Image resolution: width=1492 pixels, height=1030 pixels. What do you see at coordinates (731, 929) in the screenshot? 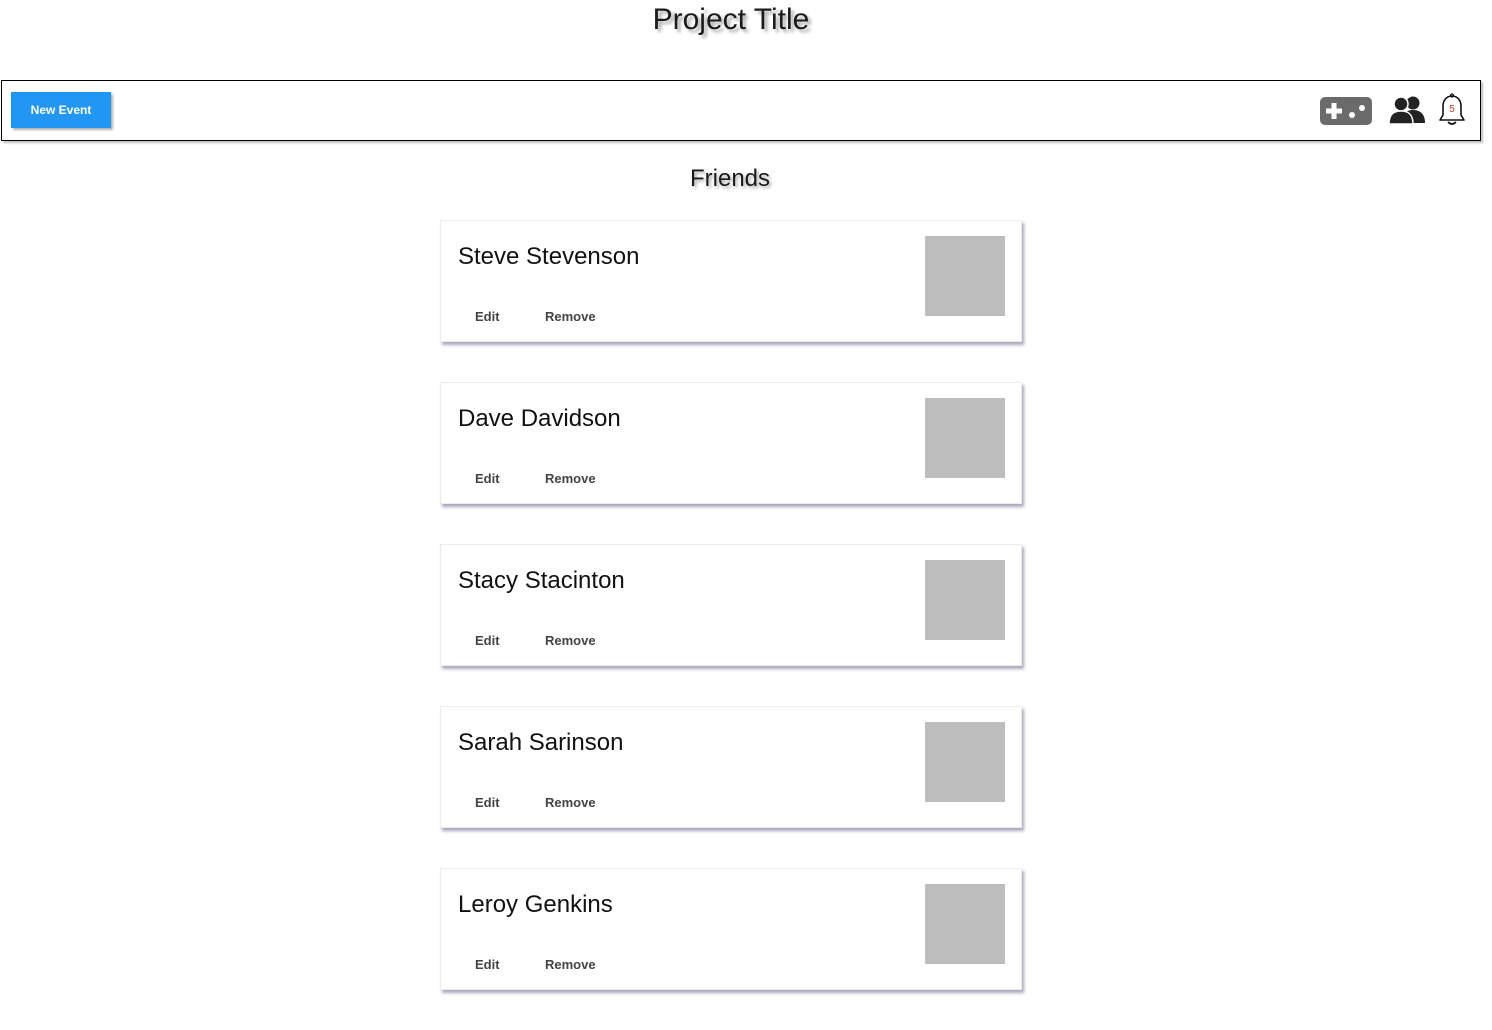
I see `friend-card: Leroy Genkins Edit Remove` at bounding box center [731, 929].